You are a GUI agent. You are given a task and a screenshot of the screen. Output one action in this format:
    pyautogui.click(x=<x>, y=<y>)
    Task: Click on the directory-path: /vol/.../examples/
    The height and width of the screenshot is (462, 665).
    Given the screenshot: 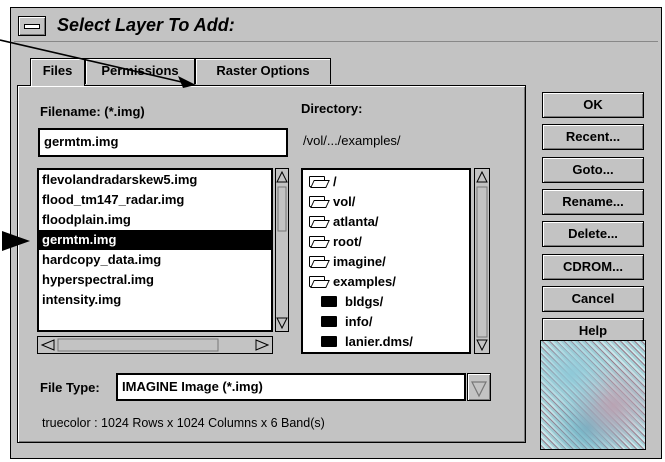 What is the action you would take?
    pyautogui.click(x=352, y=140)
    